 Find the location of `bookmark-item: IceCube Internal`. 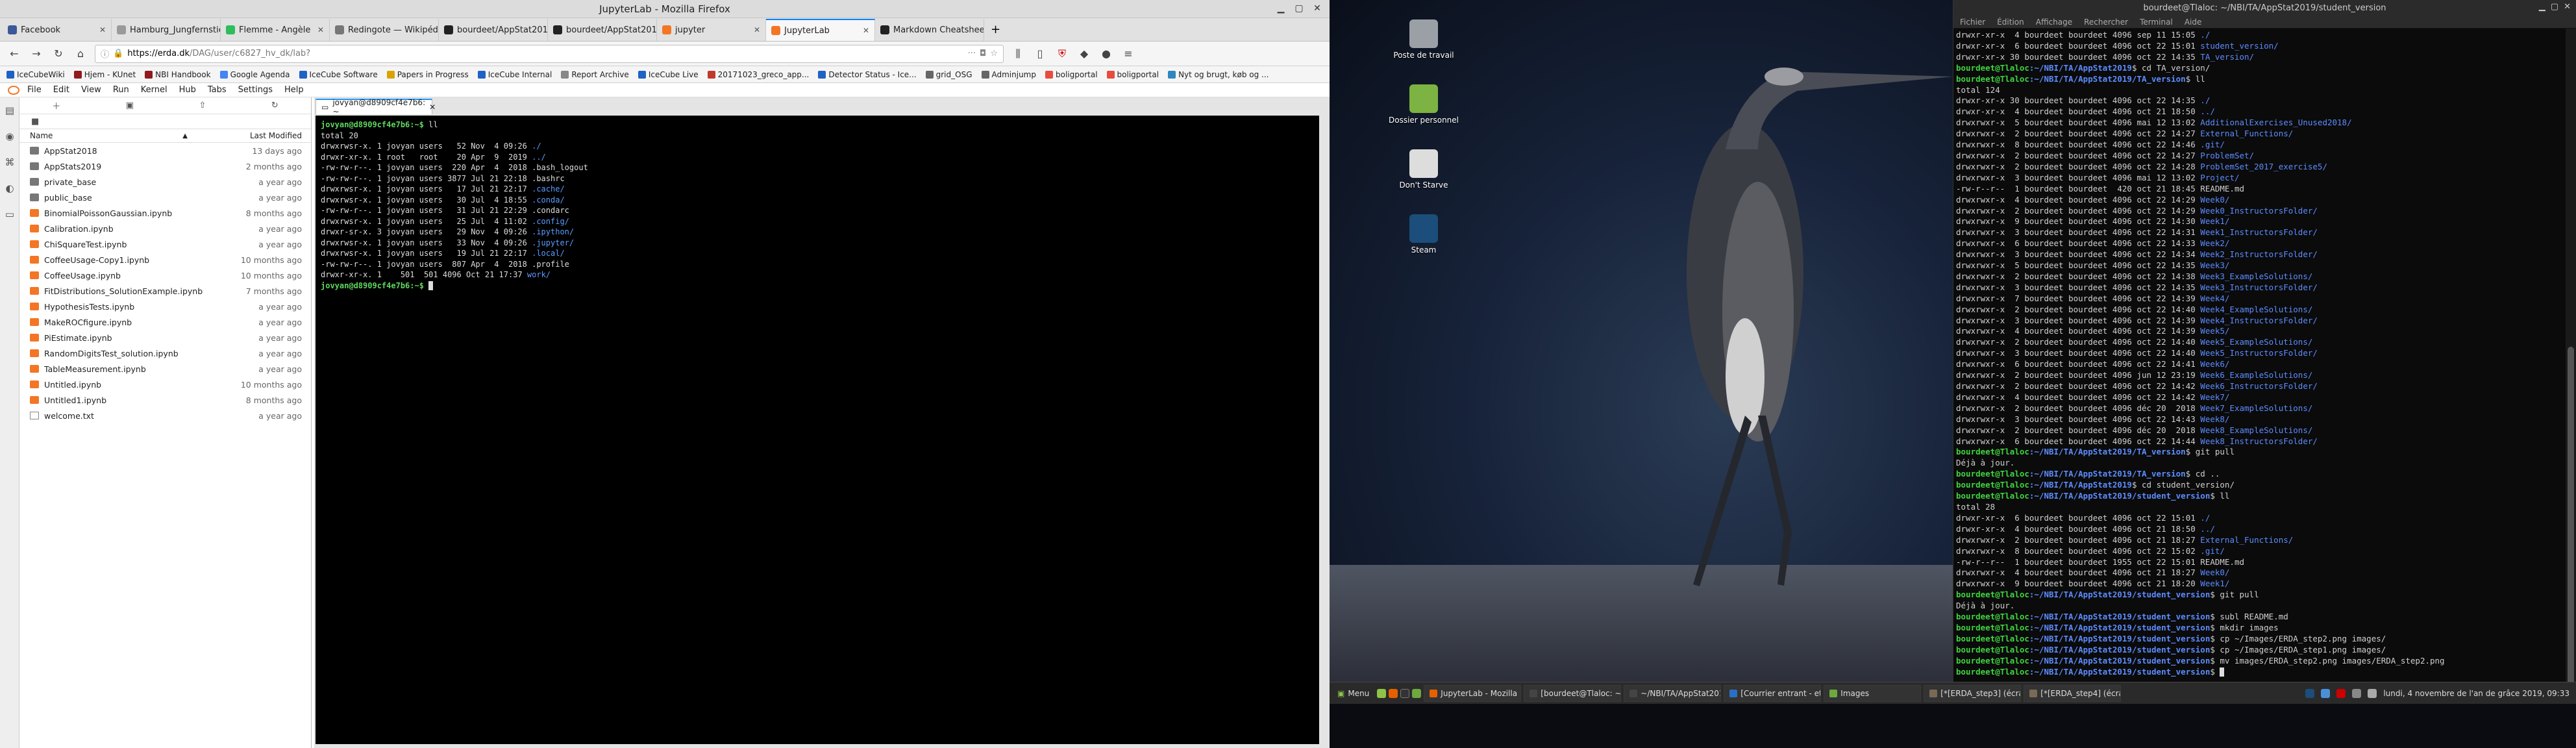

bookmark-item: IceCube Internal is located at coordinates (514, 74).